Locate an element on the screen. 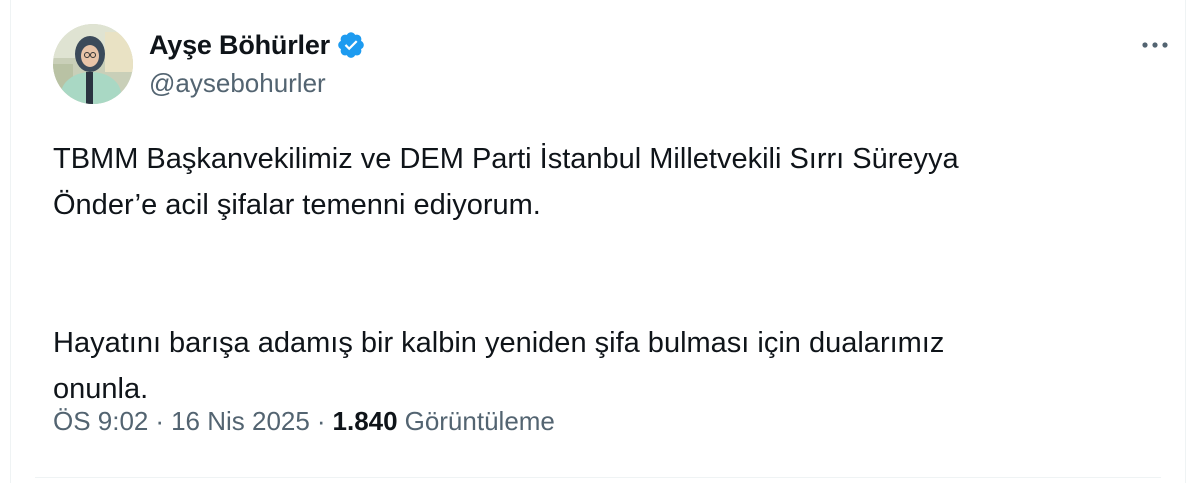 Image resolution: width=1200 pixels, height=483 pixels. more-options-button is located at coordinates (1155, 45).